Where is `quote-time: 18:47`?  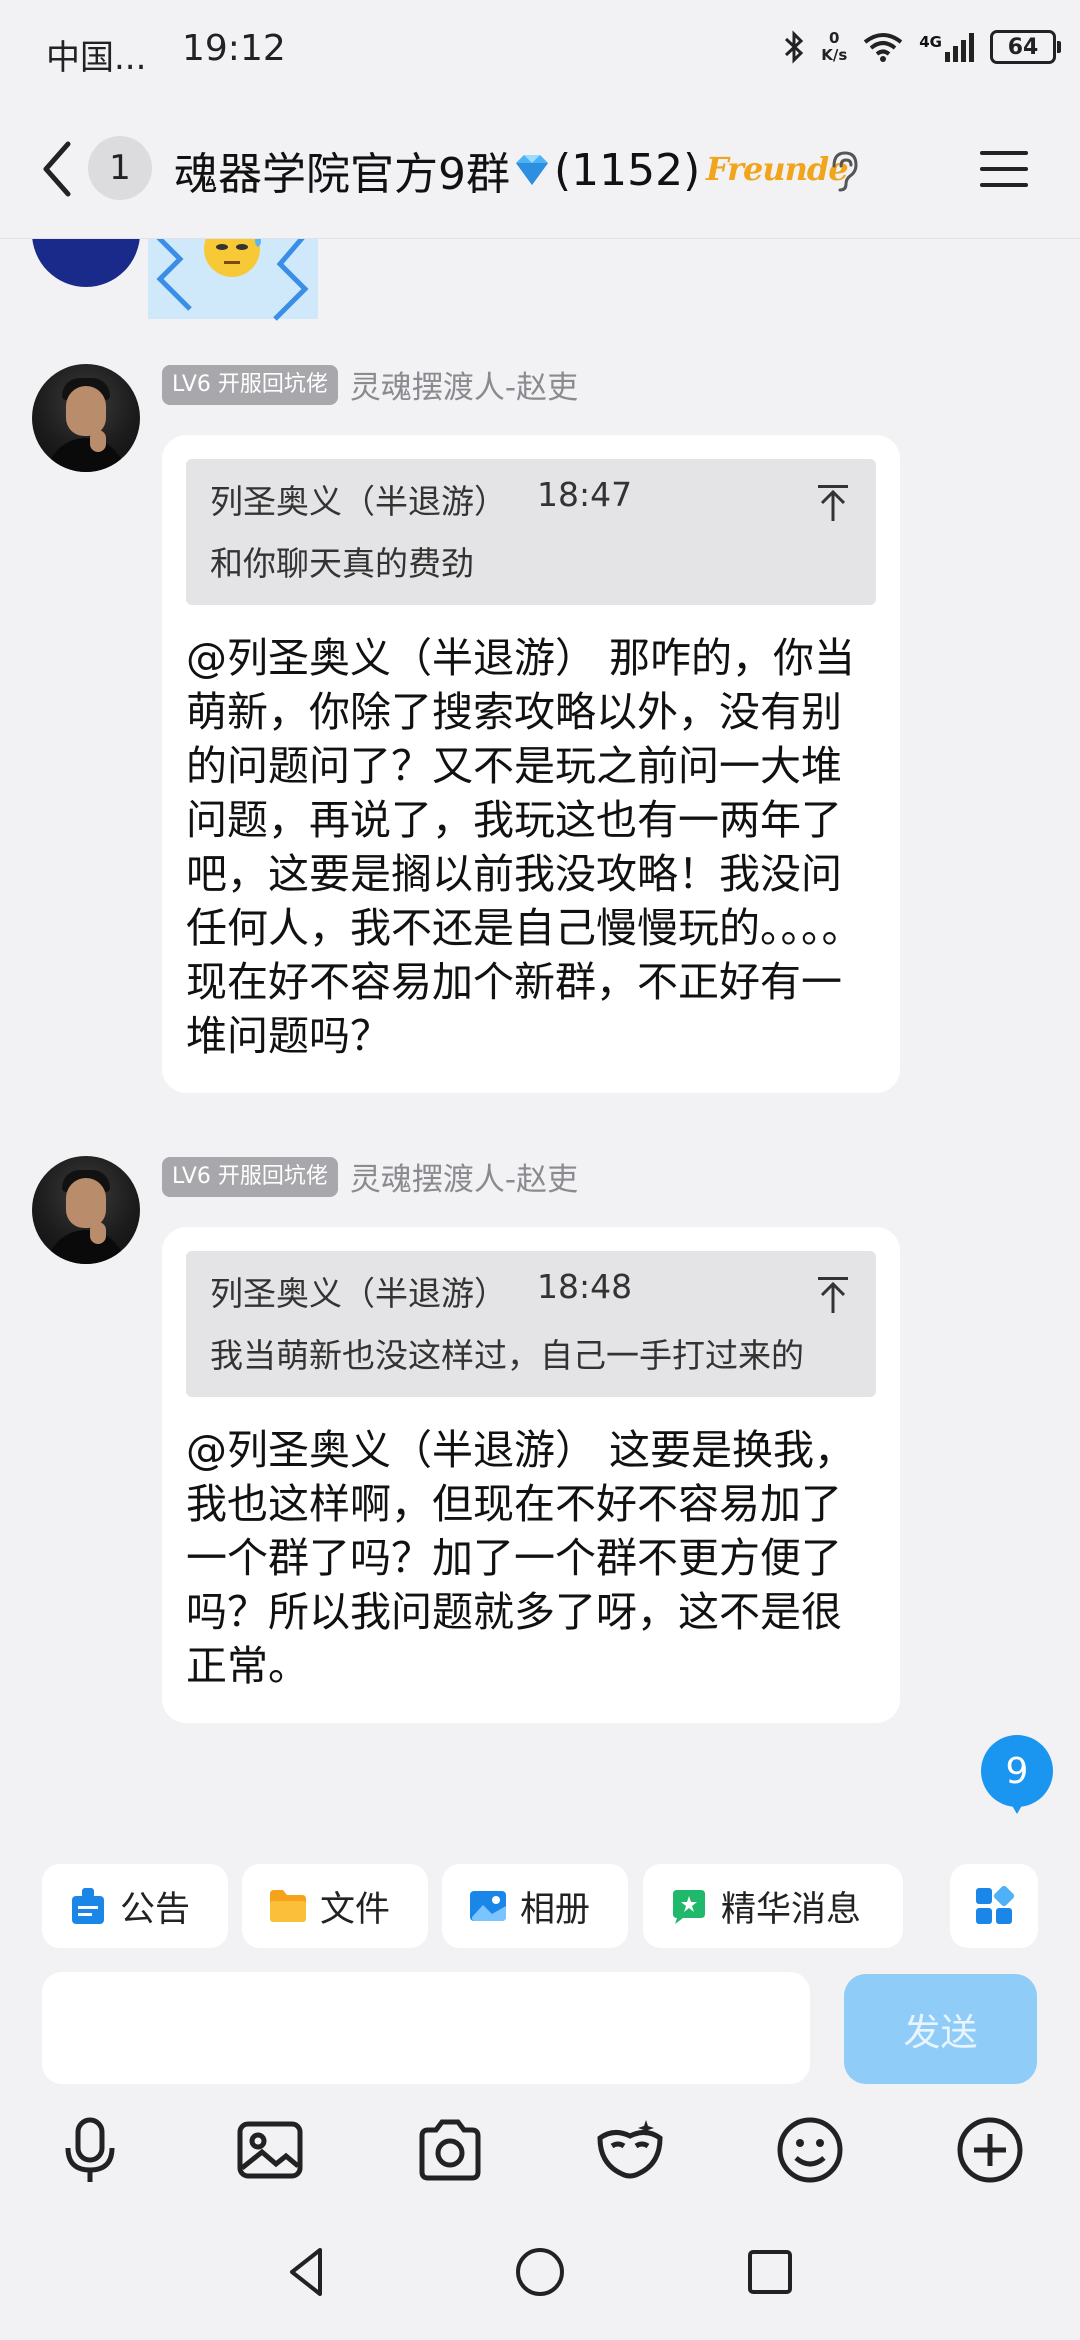 quote-time: 18:47 is located at coordinates (585, 494).